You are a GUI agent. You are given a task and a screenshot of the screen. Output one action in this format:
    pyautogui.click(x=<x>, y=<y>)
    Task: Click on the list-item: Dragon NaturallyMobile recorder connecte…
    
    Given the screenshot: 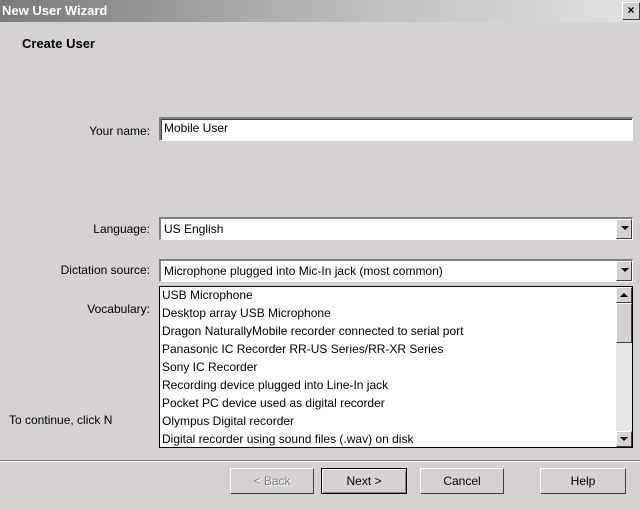 What is the action you would take?
    pyautogui.click(x=312, y=331)
    